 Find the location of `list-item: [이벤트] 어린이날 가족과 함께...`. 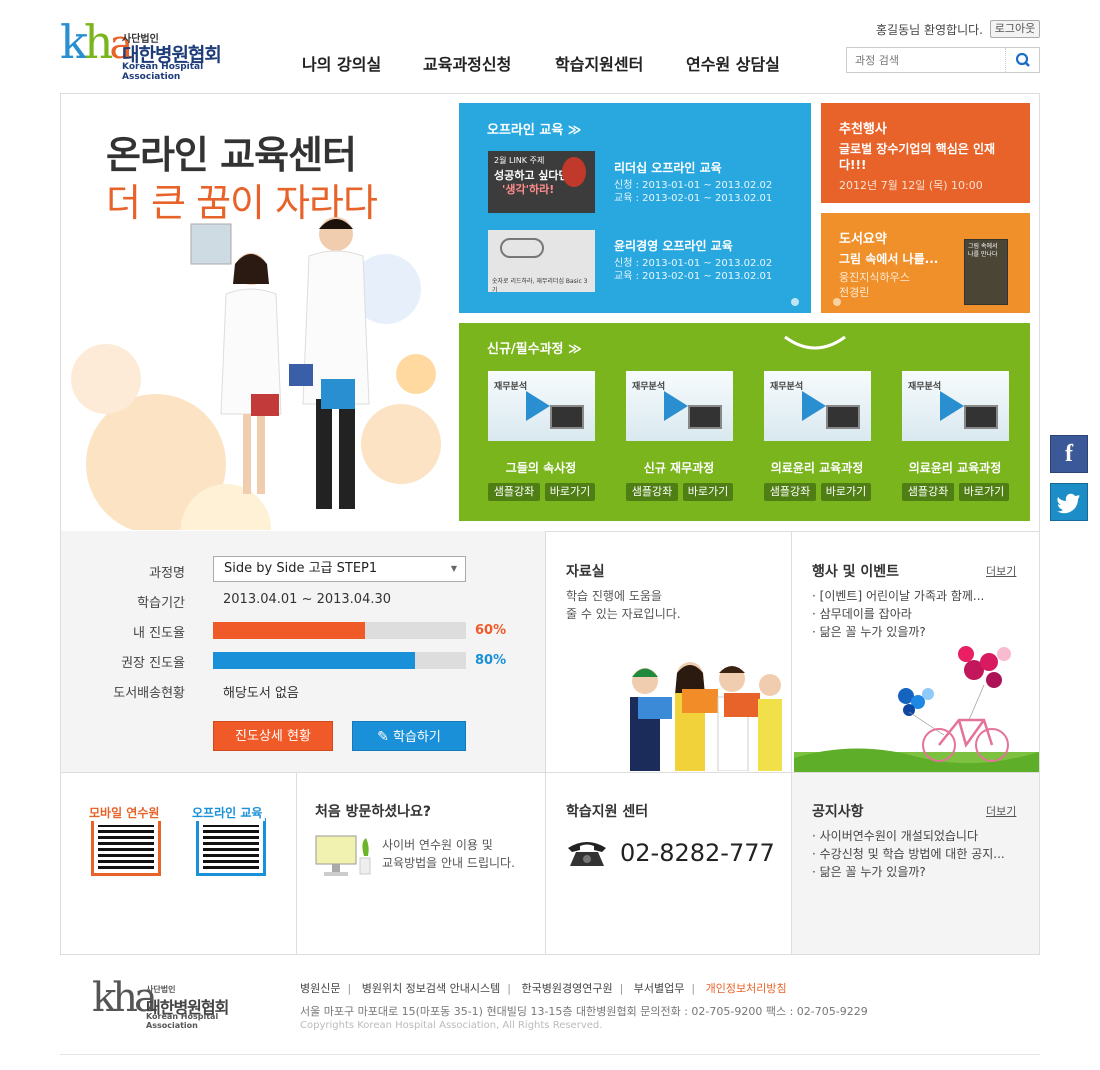

list-item: [이벤트] 어린이날 가족과 함께... is located at coordinates (898, 596).